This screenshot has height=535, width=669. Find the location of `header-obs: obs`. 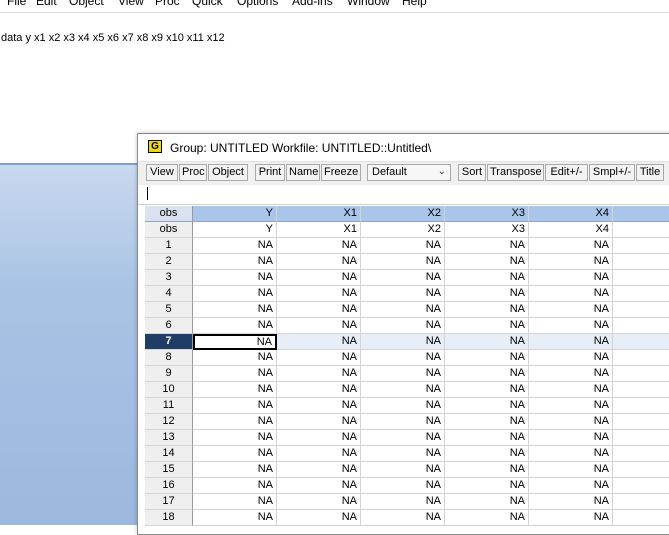

header-obs: obs is located at coordinates (169, 214).